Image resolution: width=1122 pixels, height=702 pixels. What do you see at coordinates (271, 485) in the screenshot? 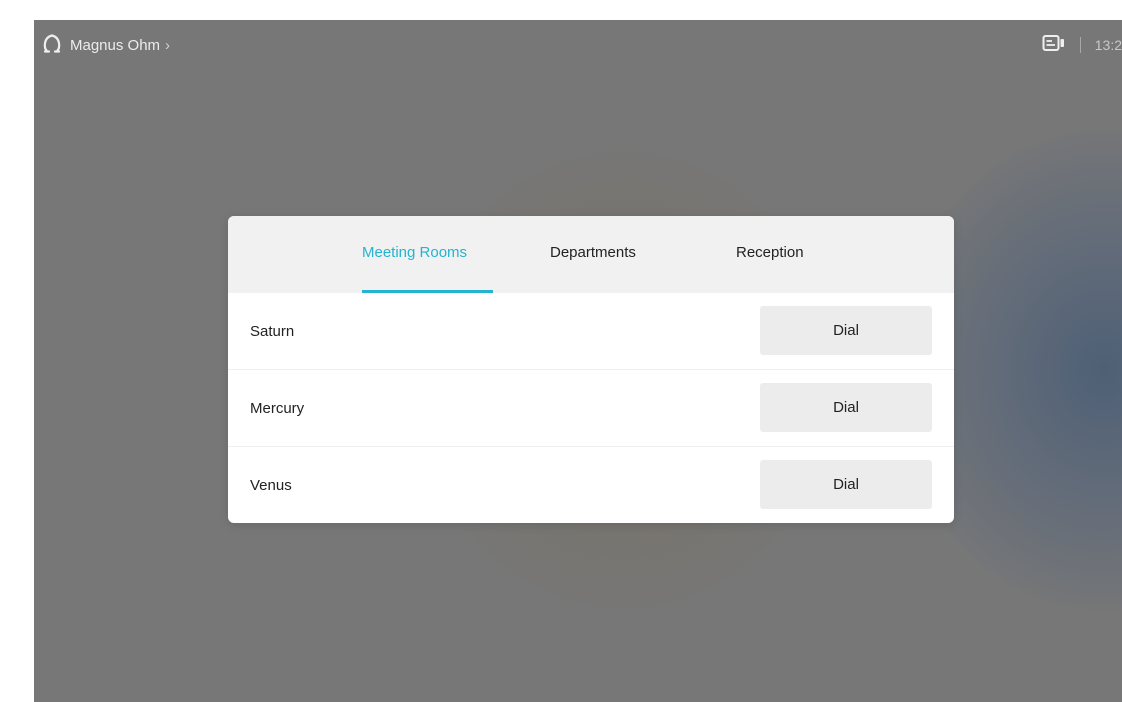
I see `room-name: Venus` at bounding box center [271, 485].